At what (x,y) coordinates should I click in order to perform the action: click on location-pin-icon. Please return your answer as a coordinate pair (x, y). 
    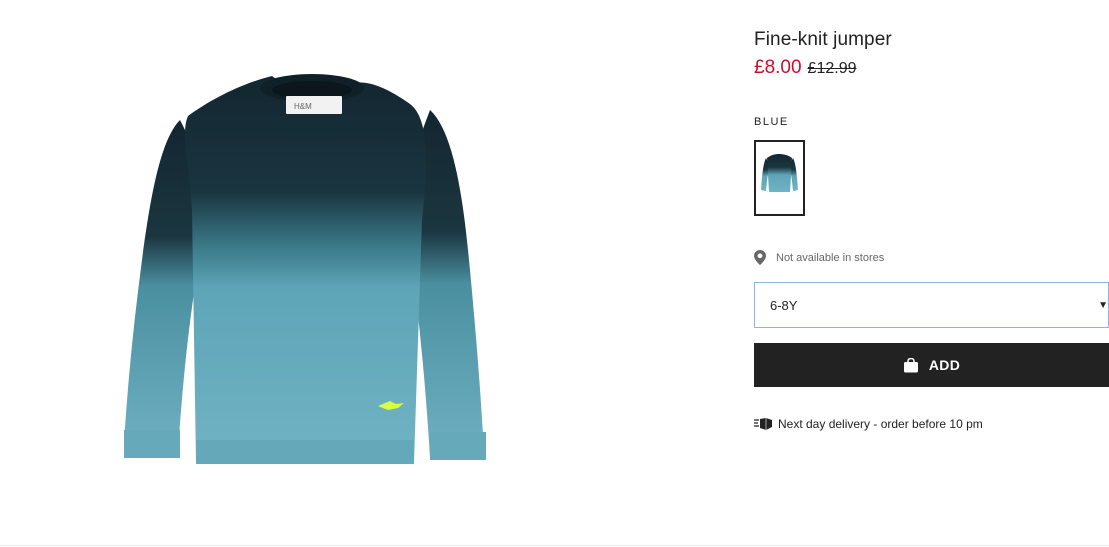
    Looking at the image, I should click on (760, 257).